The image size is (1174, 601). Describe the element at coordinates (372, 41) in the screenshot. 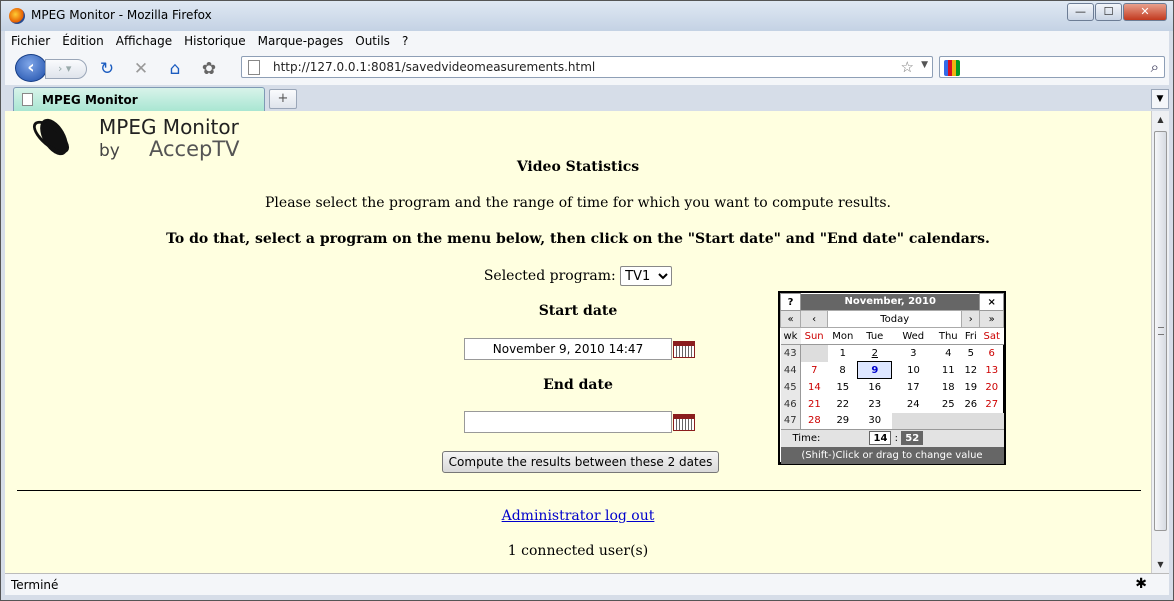

I see `menu-outils: Outils` at that location.